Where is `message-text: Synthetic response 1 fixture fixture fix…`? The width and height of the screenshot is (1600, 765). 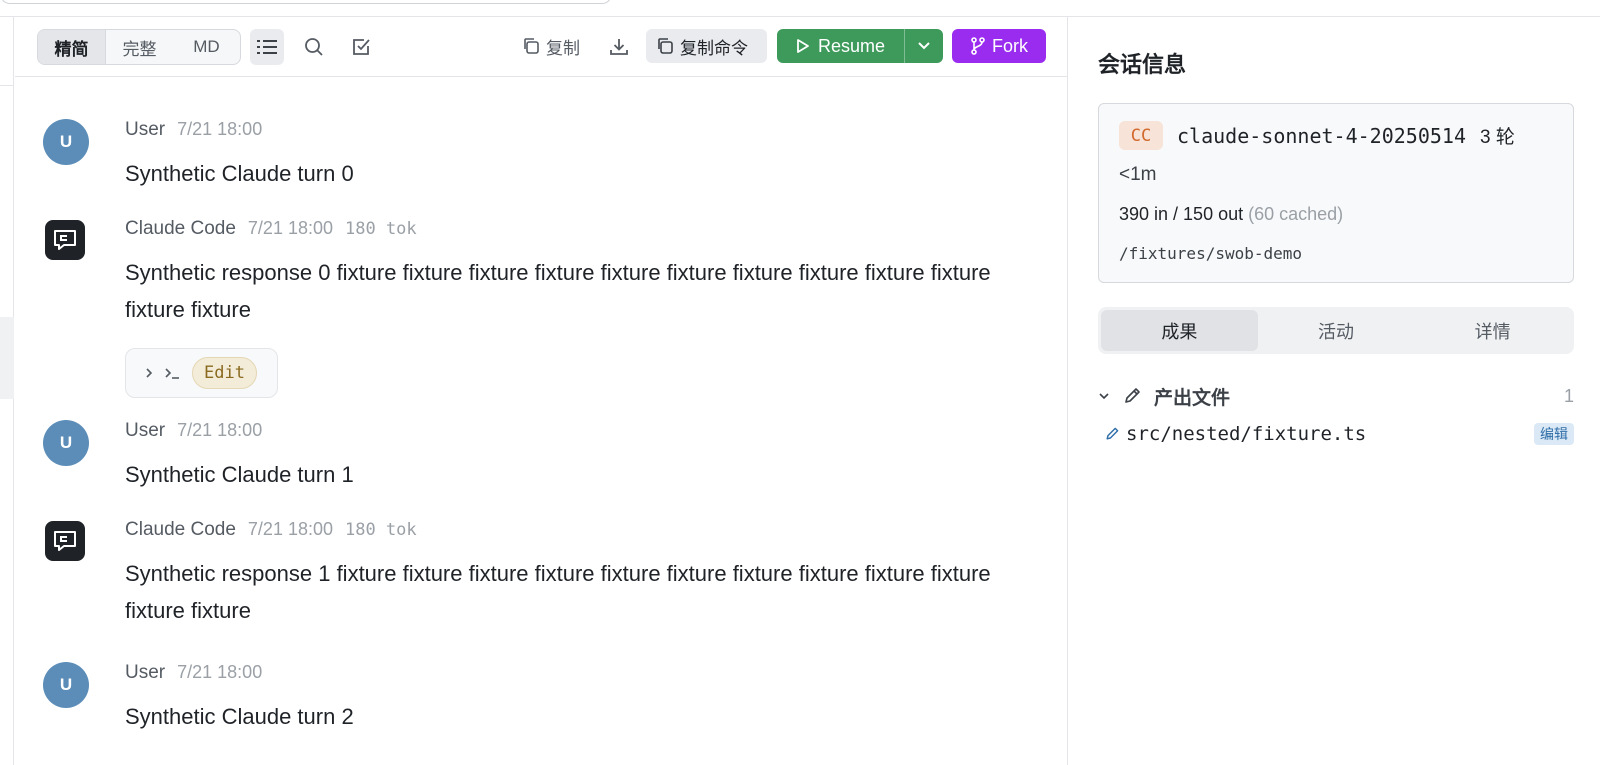 message-text: Synthetic response 1 fixture fixture fix… is located at coordinates (558, 592).